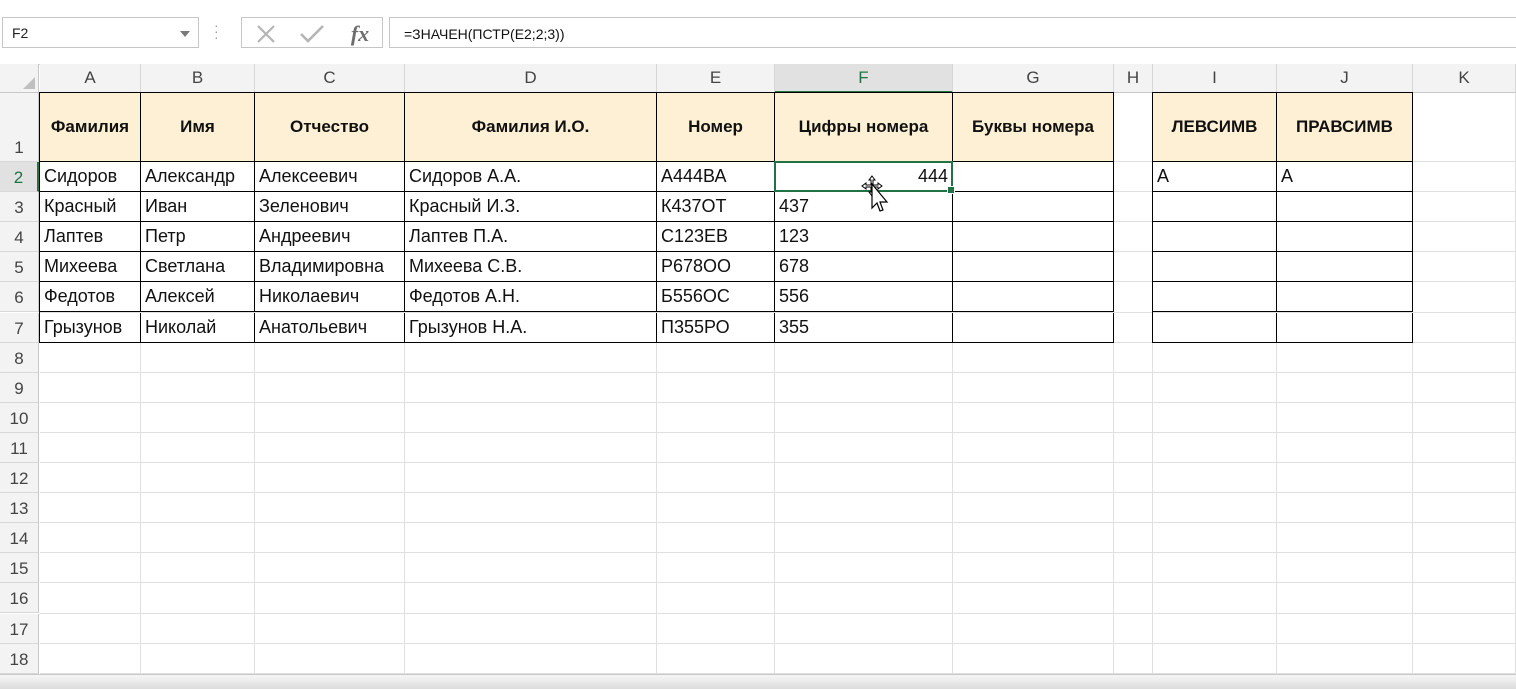 This screenshot has width=1516, height=689. I want to click on cell-g7, so click(1033, 327).